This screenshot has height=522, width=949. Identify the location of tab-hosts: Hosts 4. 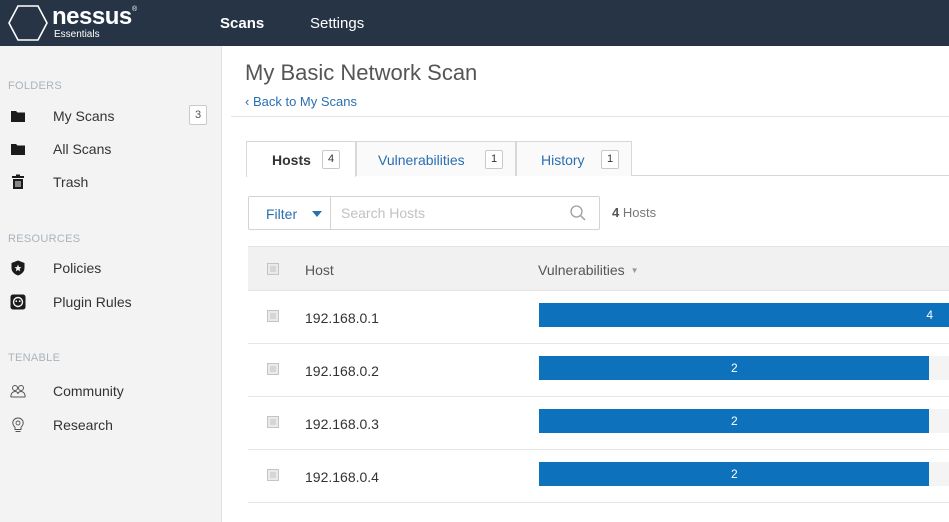
(301, 159).